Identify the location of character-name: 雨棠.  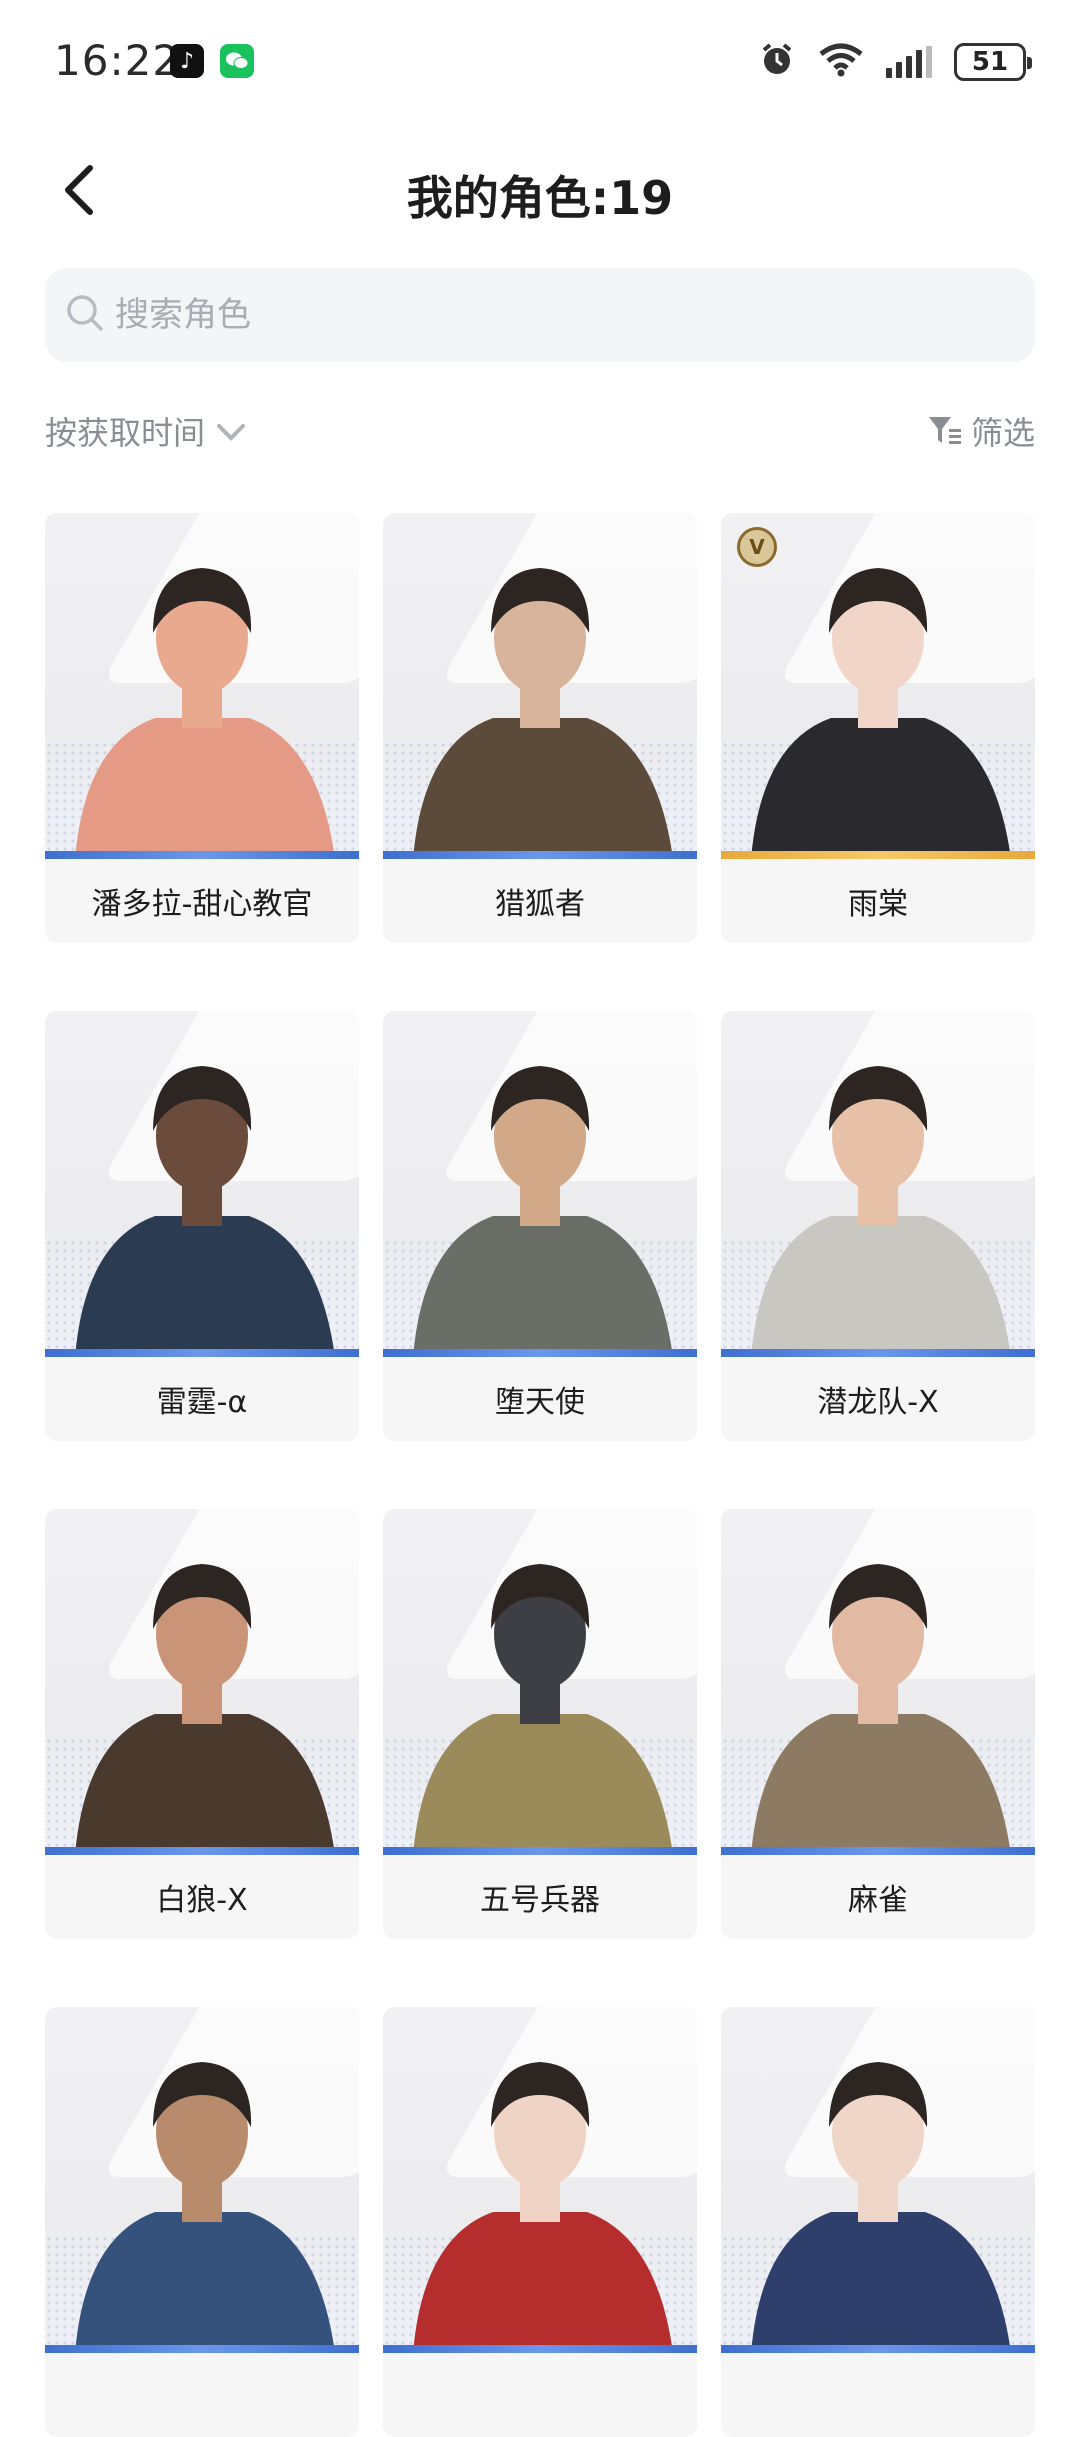
(878, 901).